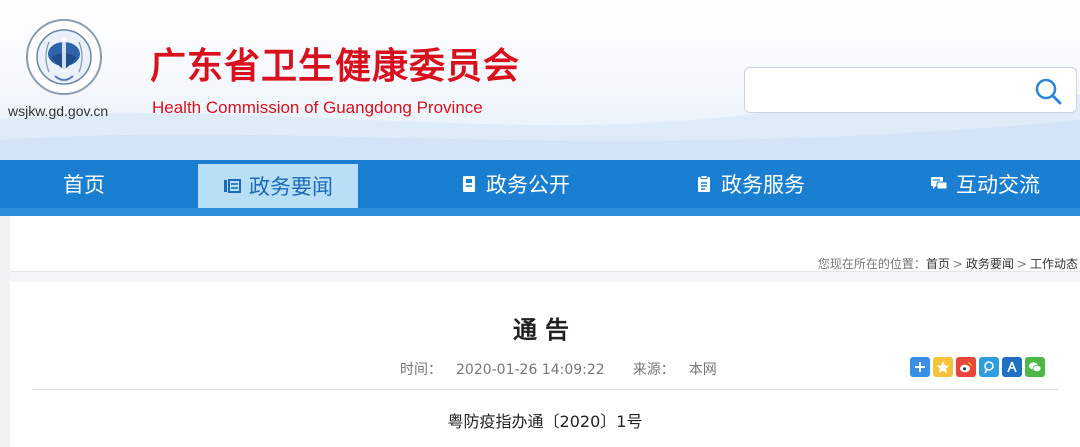  What do you see at coordinates (966, 367) in the screenshot?
I see `weibo-icon` at bounding box center [966, 367].